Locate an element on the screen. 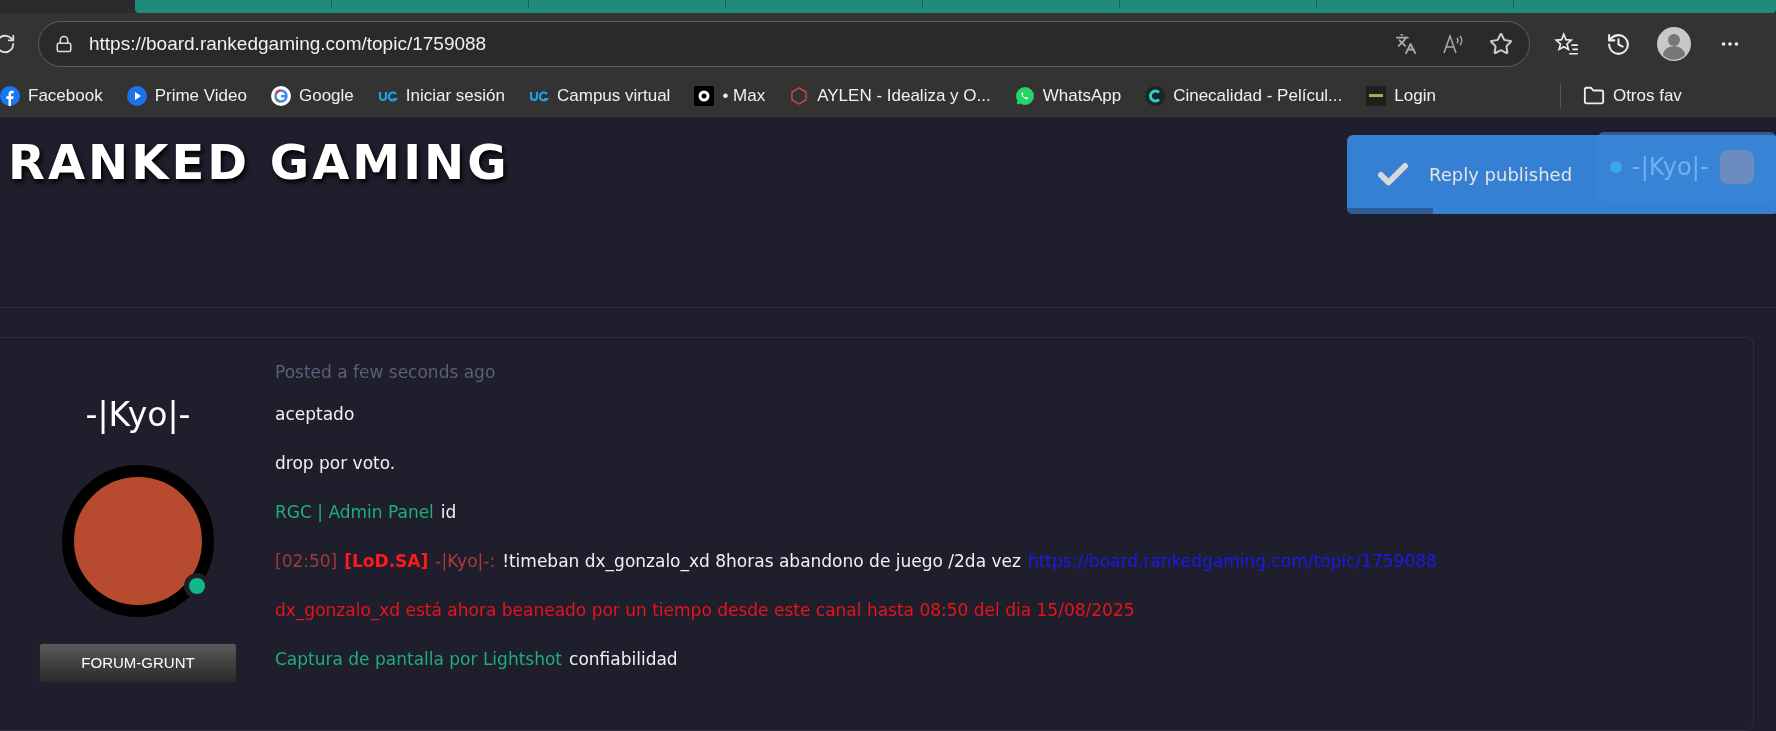  history-icon is located at coordinates (1618, 44).